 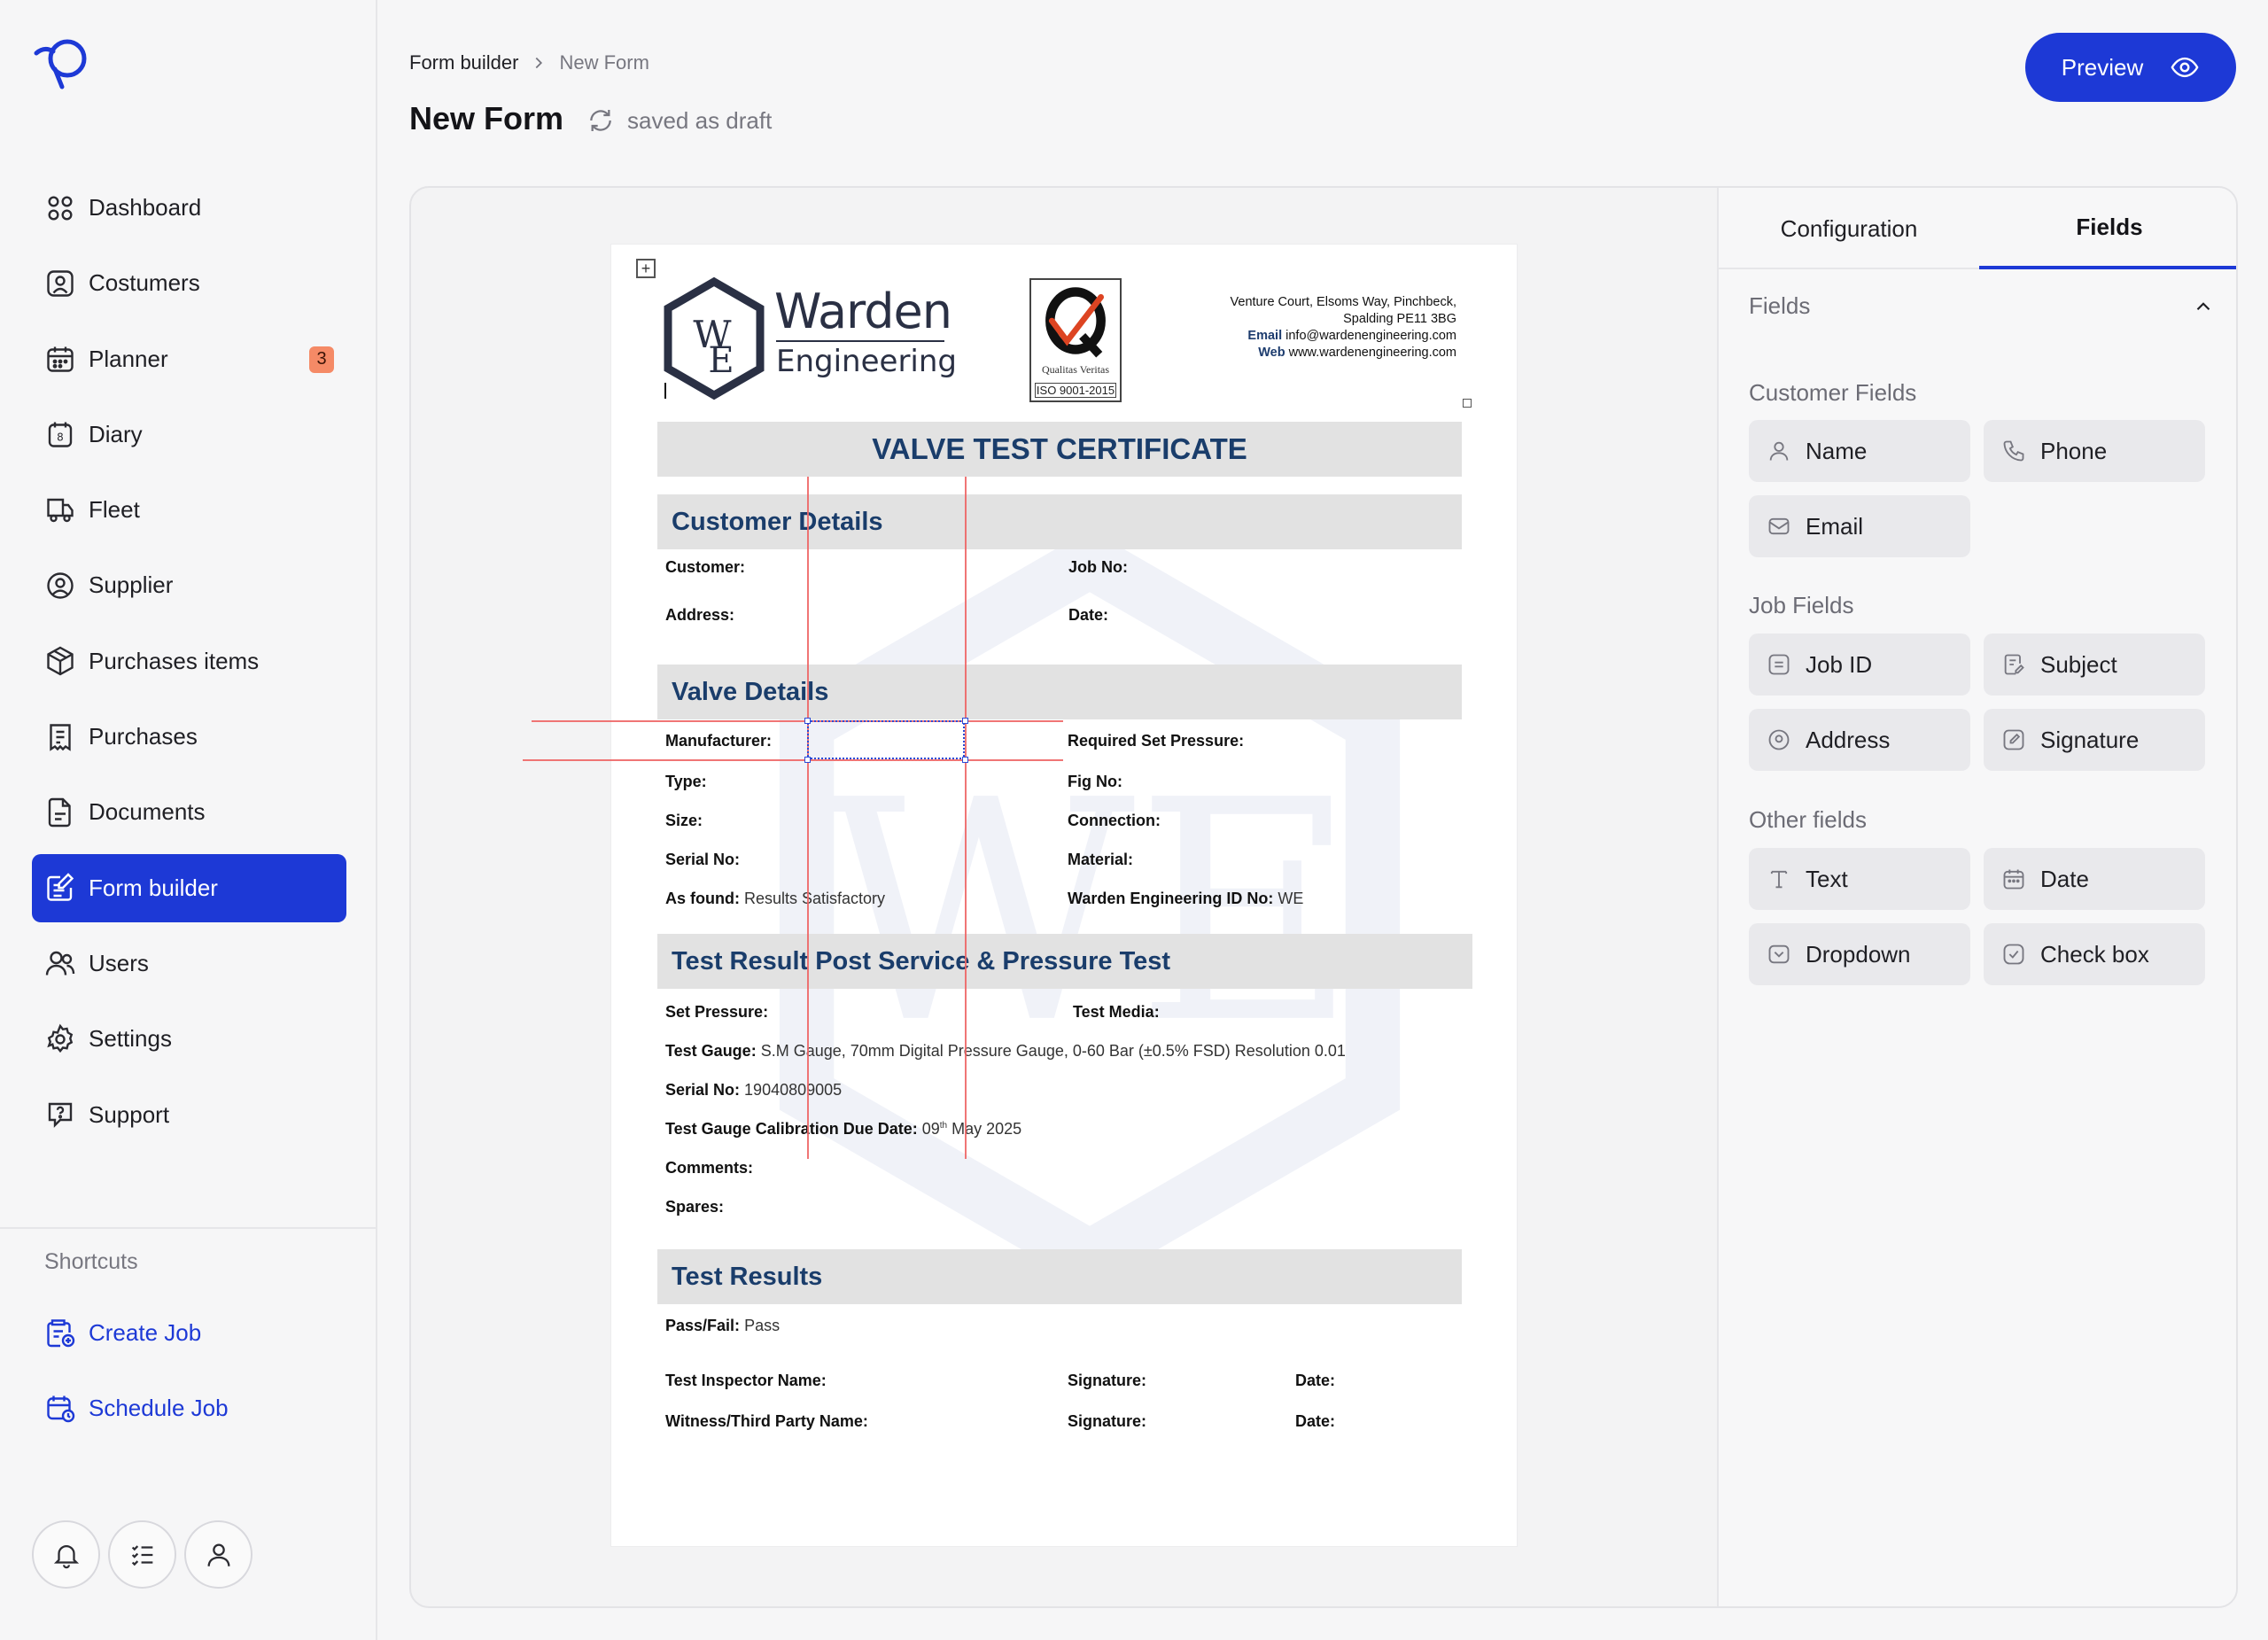 I want to click on sidebar-item-label: Form builder, so click(x=153, y=887).